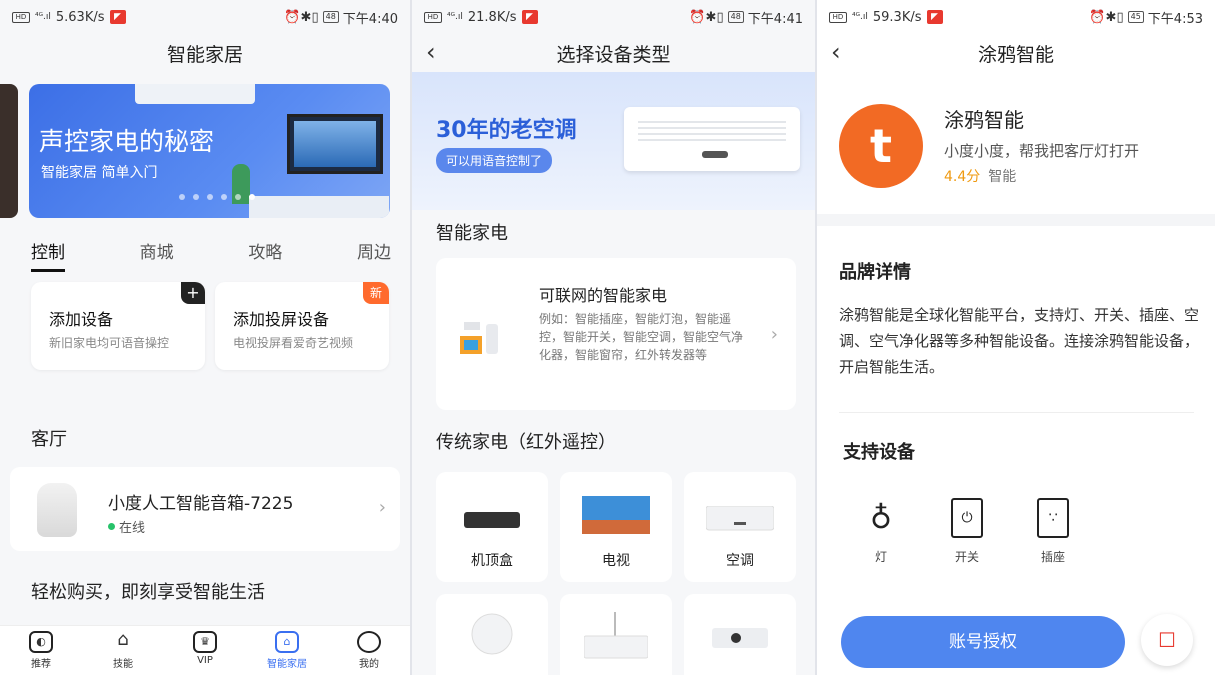  I want to click on hero-headline: 30年的老空调, so click(506, 130).